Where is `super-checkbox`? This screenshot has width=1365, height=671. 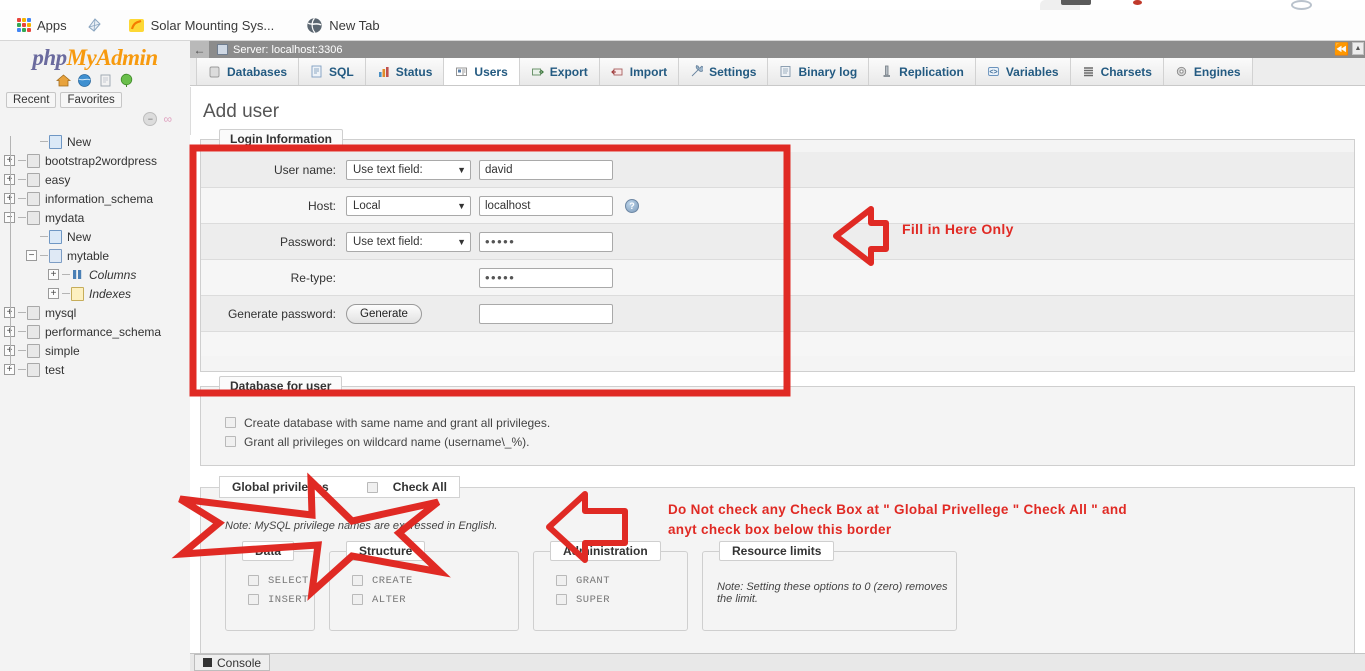
super-checkbox is located at coordinates (561, 599).